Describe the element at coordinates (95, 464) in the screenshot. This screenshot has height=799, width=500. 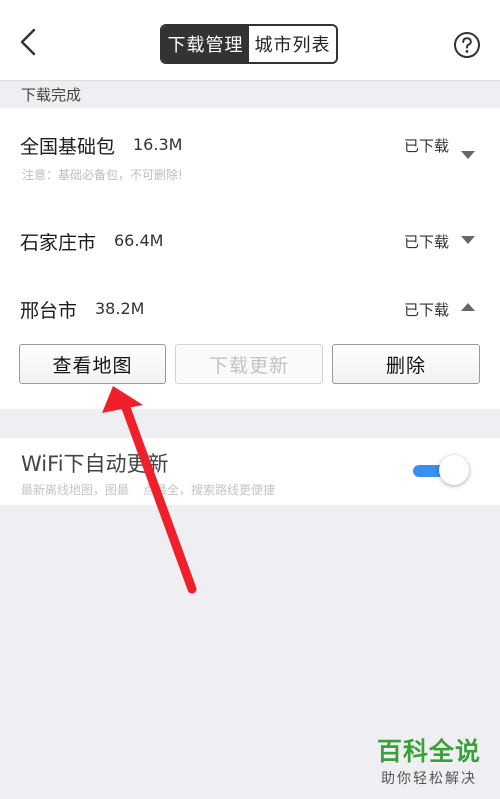
I see `wifi-auto-update-label: WiFi下自动更新` at that location.